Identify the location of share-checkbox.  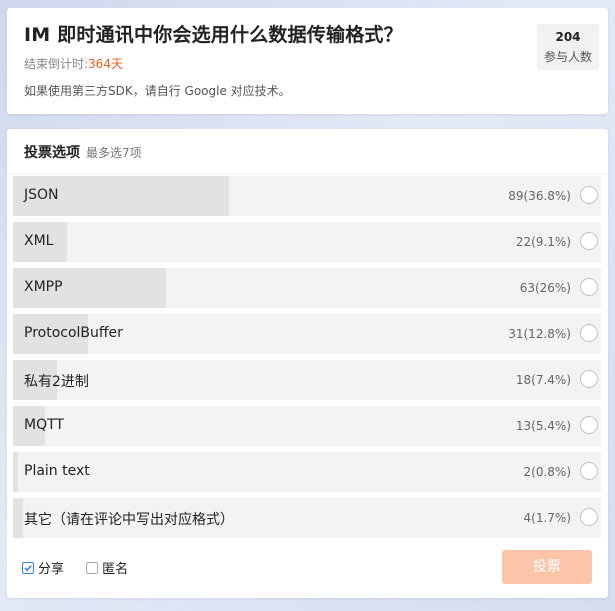
(28, 567).